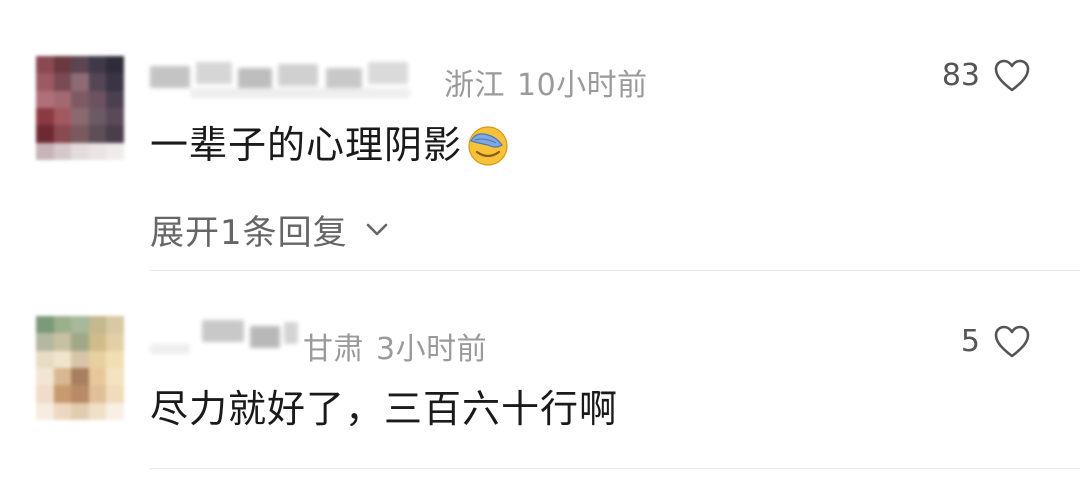  What do you see at coordinates (488, 145) in the screenshot?
I see `face-with-hand-over-eyes-icon` at bounding box center [488, 145].